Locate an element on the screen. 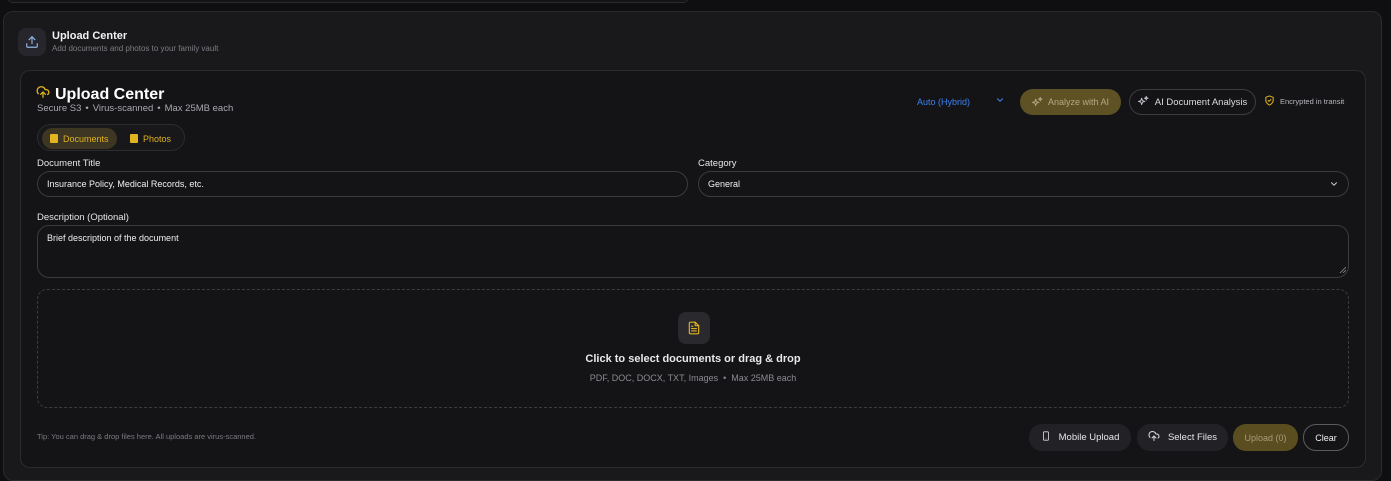 This screenshot has width=1391, height=481. upload-label: Upload (0) is located at coordinates (1265, 437).